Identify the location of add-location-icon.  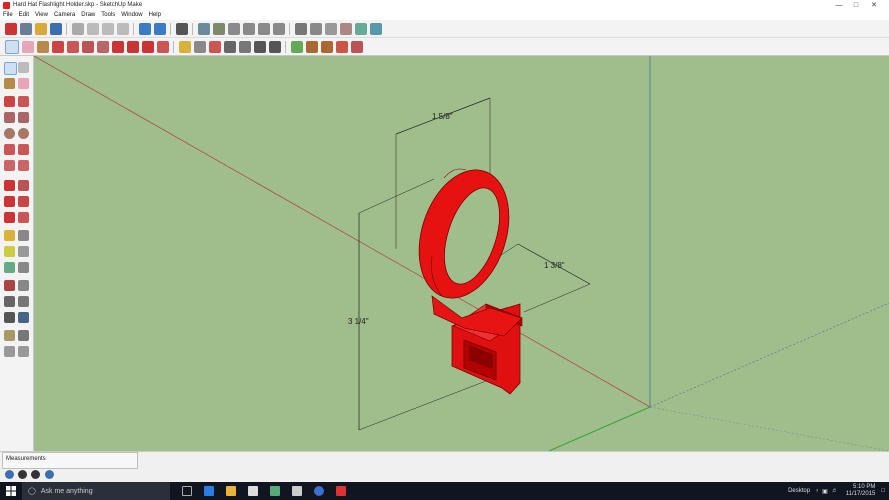
(296, 46).